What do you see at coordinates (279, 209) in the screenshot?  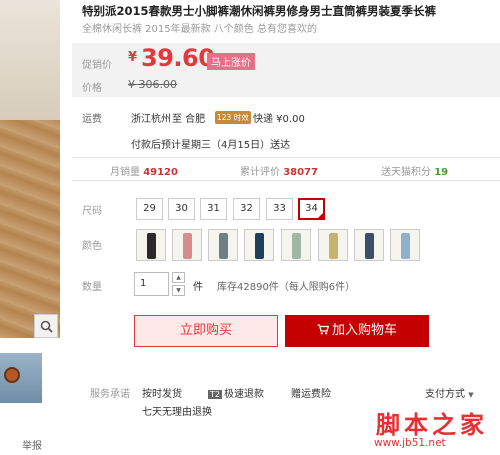 I see `size-option: 33` at bounding box center [279, 209].